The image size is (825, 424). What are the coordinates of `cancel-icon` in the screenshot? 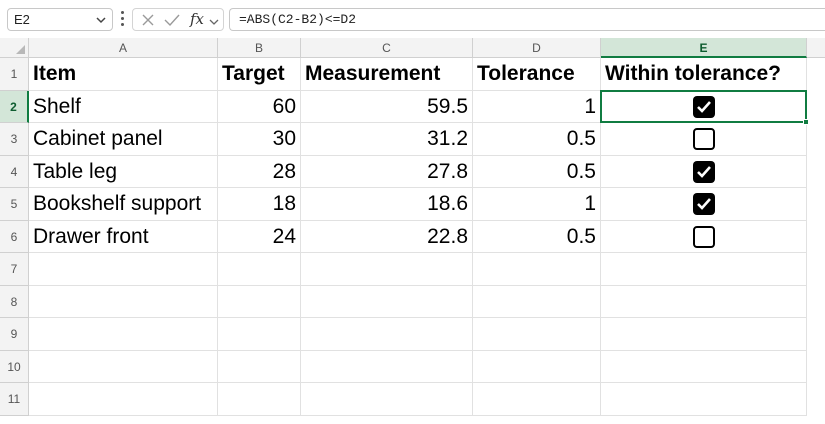 It's located at (148, 22).